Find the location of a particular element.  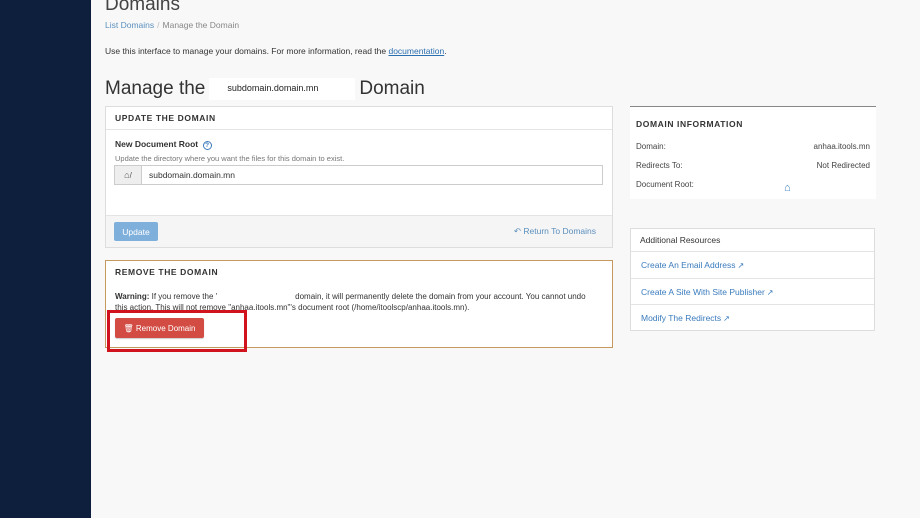

document-root-label: New Document Root is located at coordinates (157, 144).